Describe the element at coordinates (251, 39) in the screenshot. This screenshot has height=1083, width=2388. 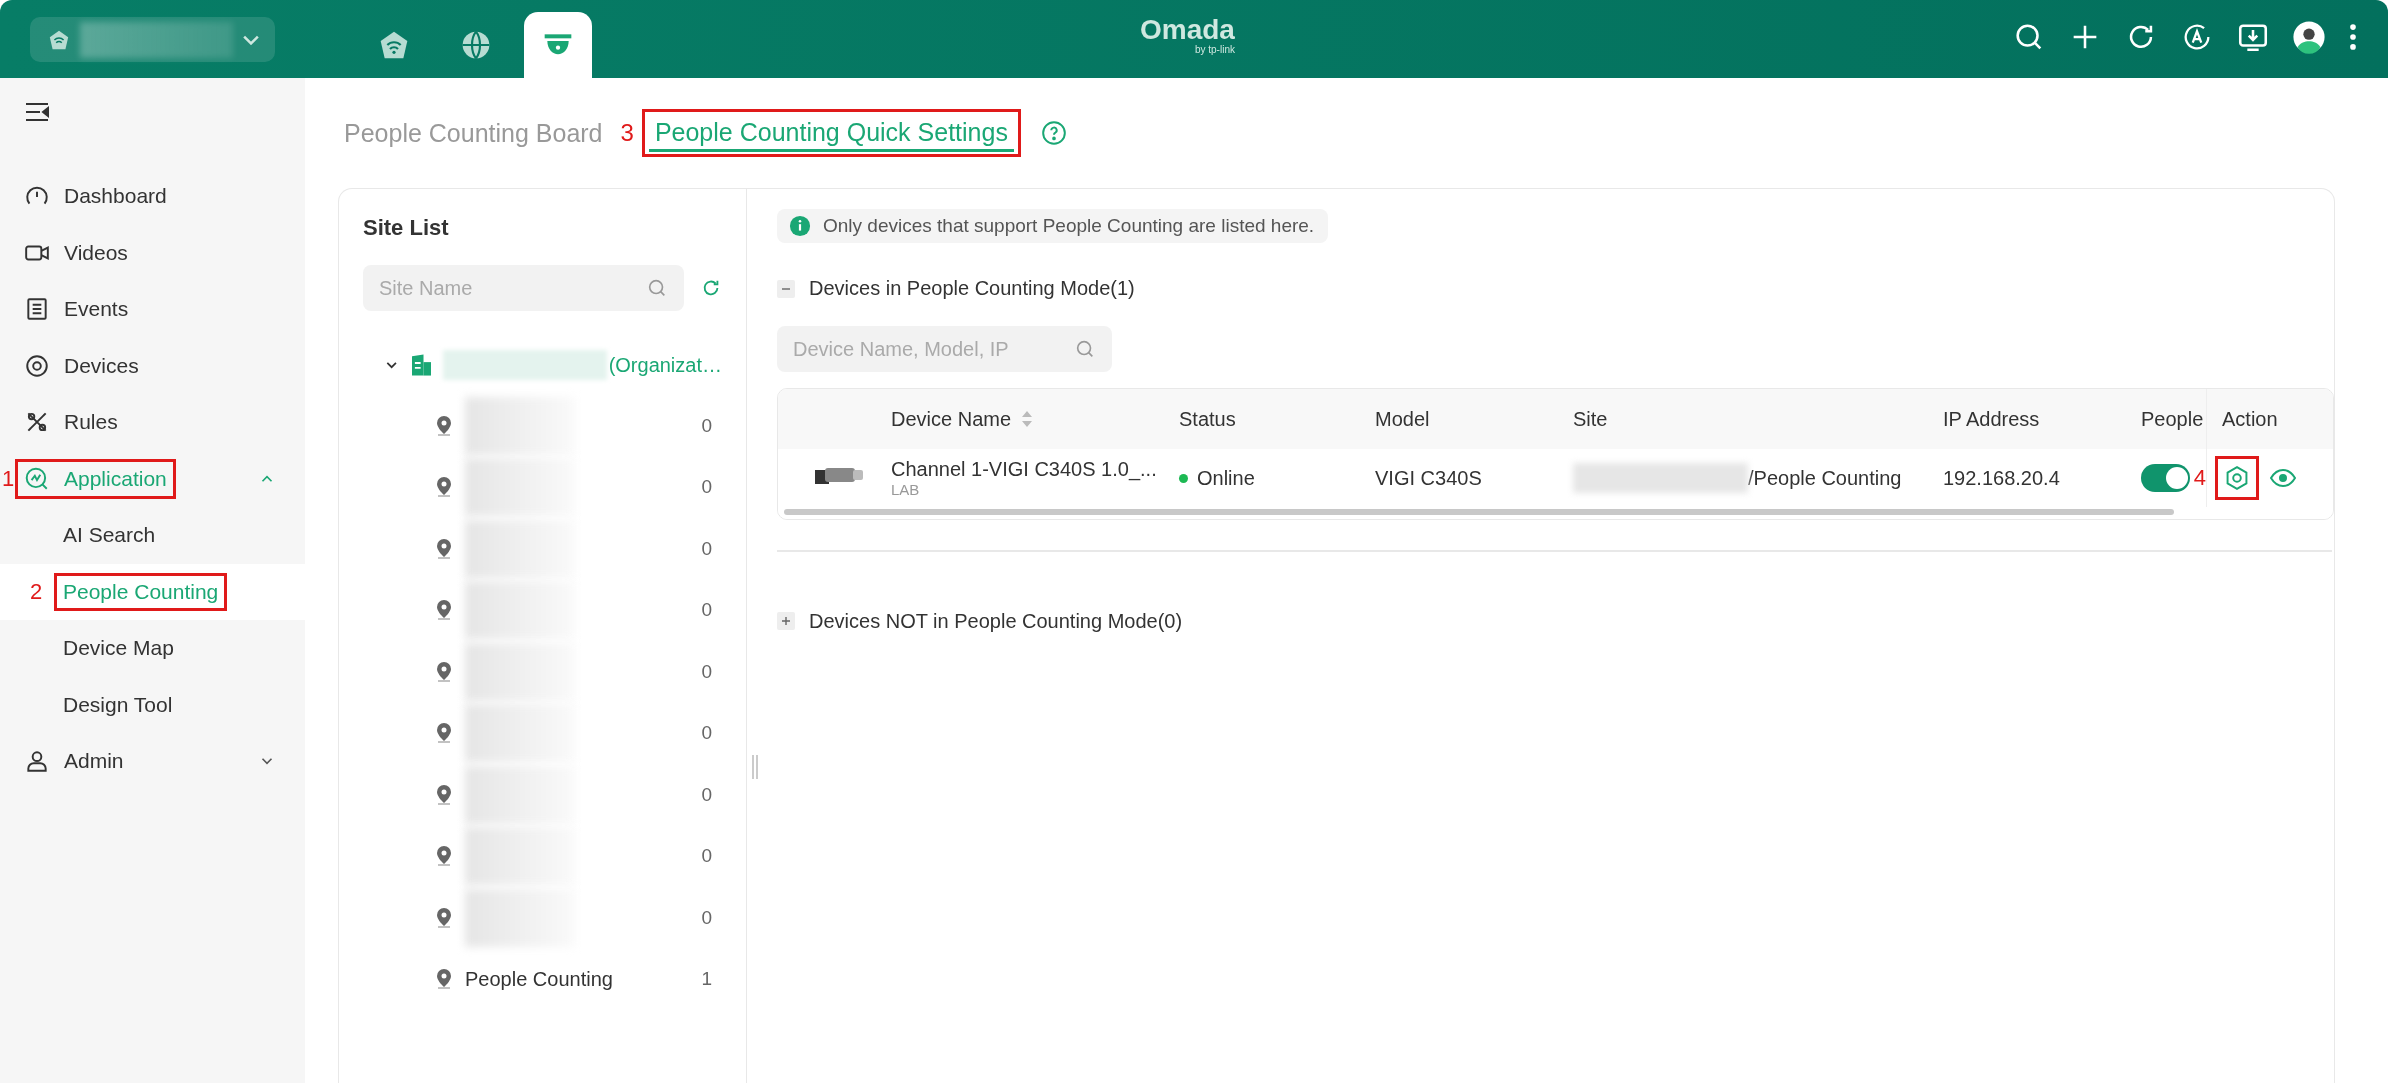
I see `caret-icon` at that location.